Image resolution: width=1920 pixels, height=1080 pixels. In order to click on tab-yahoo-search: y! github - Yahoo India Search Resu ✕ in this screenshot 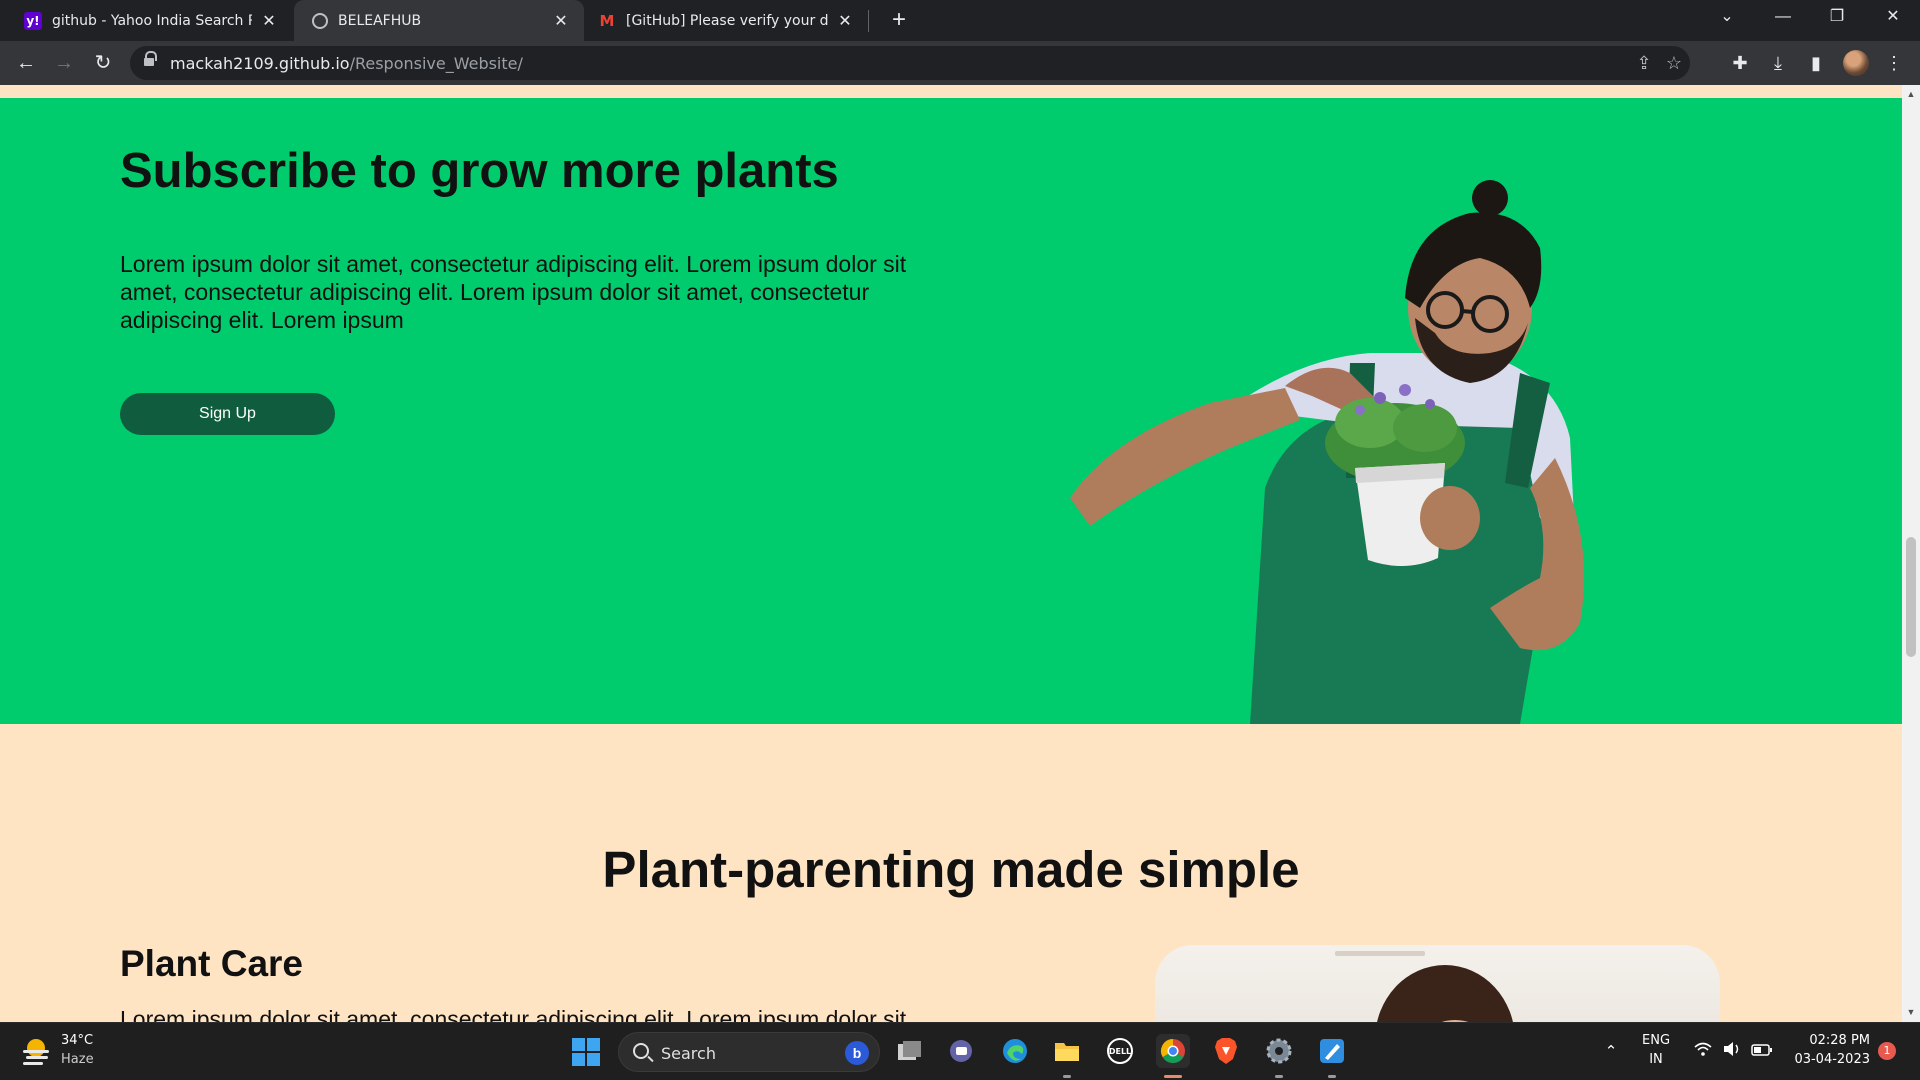, I will do `click(146, 20)`.